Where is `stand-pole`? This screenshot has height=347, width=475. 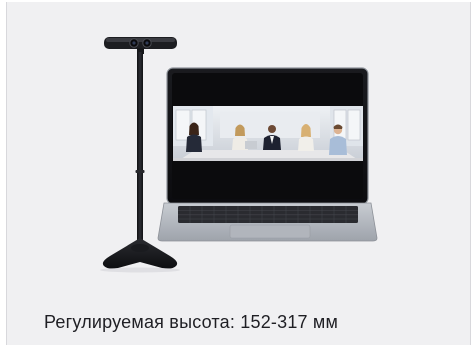
stand-pole is located at coordinates (140, 147).